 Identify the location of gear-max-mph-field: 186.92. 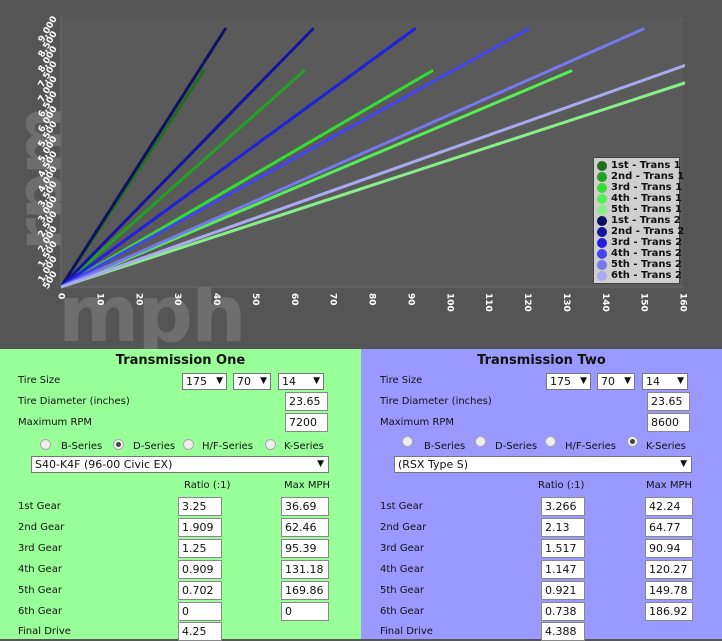
(669, 611).